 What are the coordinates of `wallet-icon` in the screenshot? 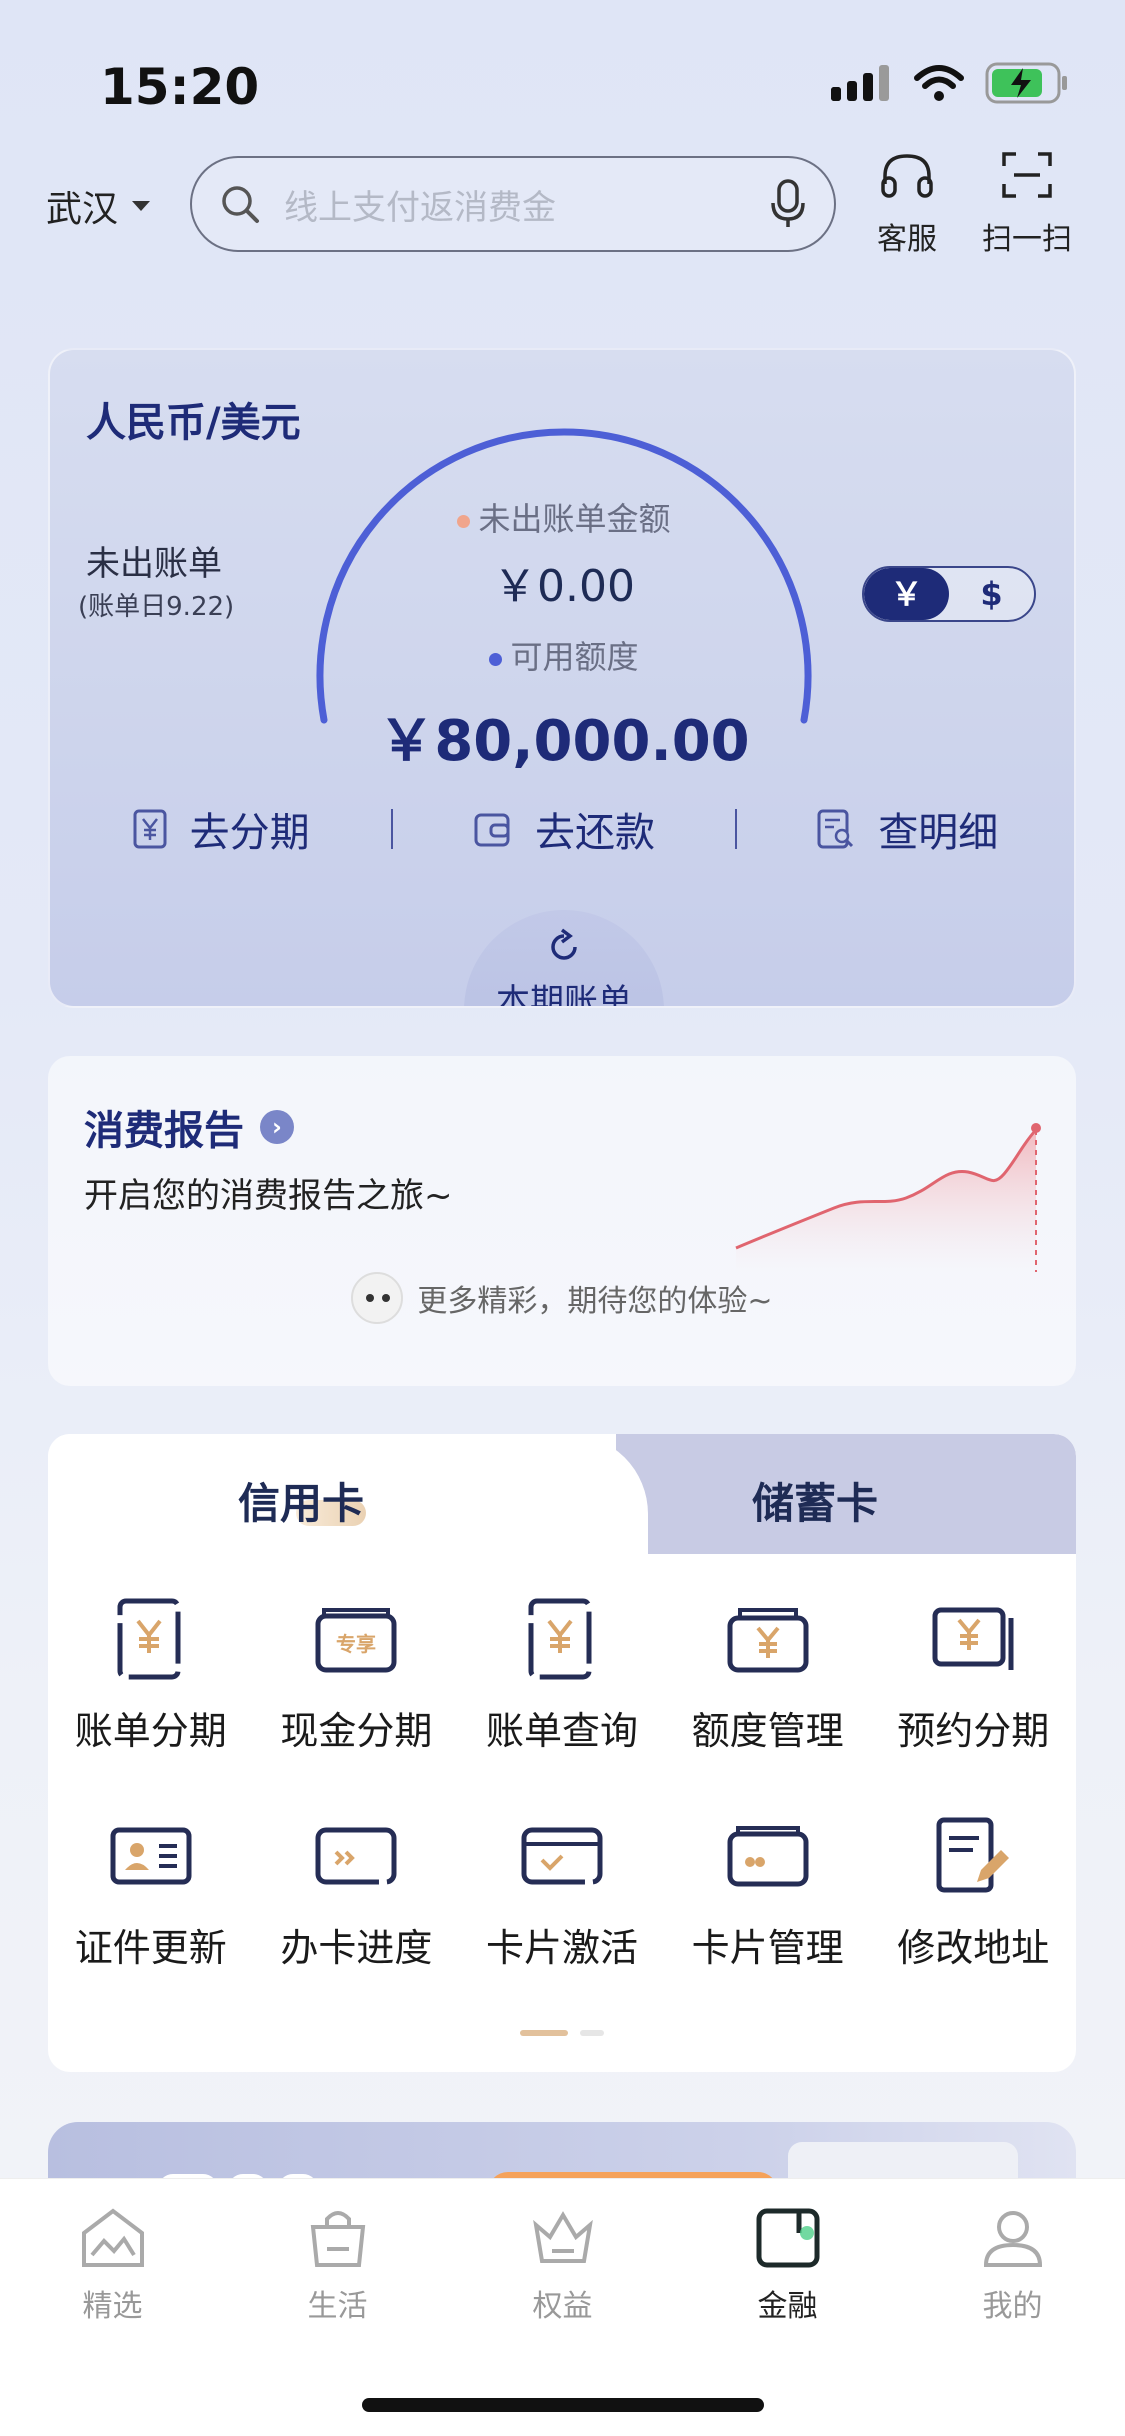 It's located at (492, 830).